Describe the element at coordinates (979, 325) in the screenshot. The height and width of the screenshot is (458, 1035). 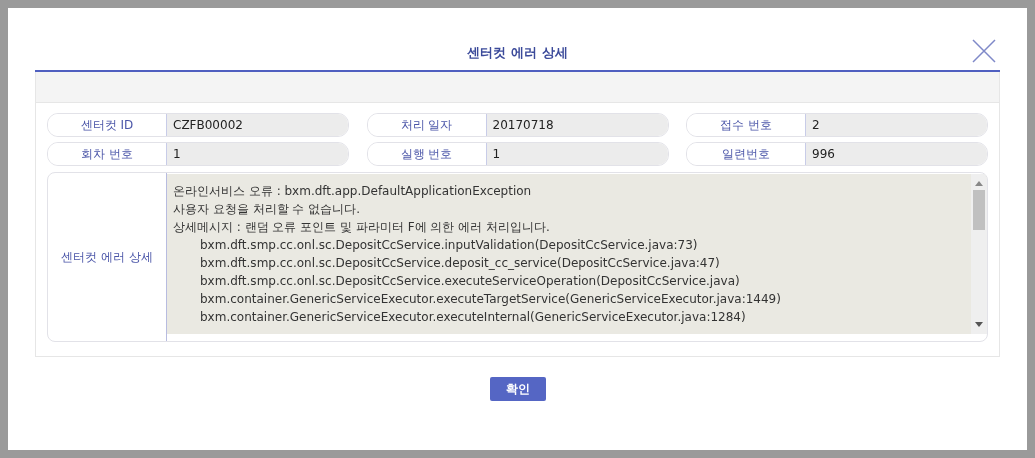
I see `scroll-down-icon` at that location.